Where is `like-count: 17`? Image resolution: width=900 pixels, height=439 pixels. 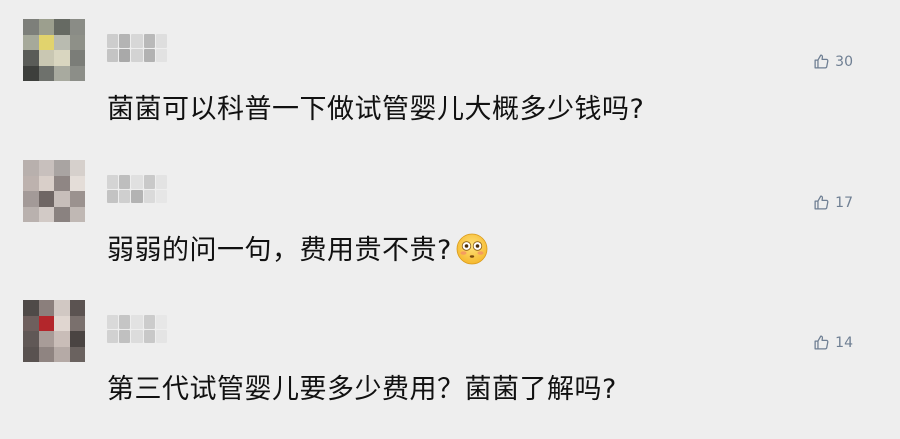
like-count: 17 is located at coordinates (844, 202).